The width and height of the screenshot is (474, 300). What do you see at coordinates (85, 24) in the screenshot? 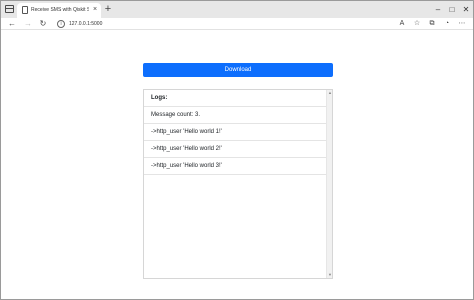
I see `url-text: 127.0.0.1:5000` at bounding box center [85, 24].